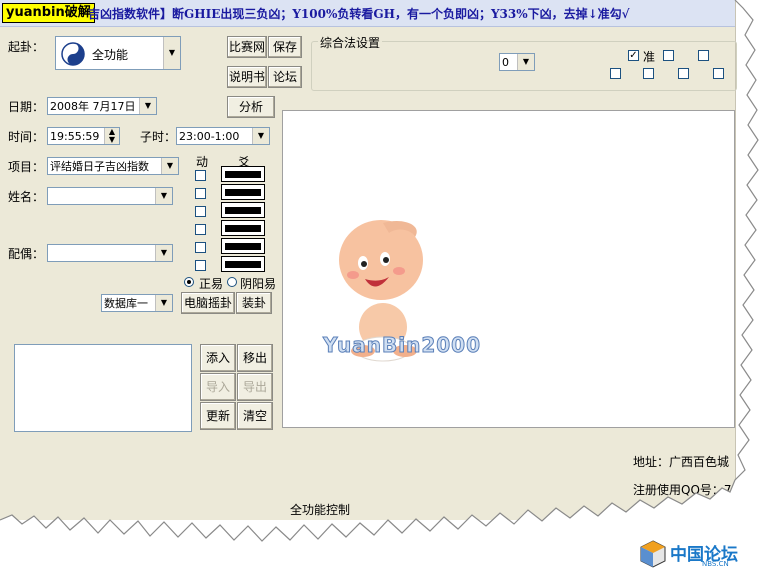  I want to click on cube-logo-icon, so click(653, 554).